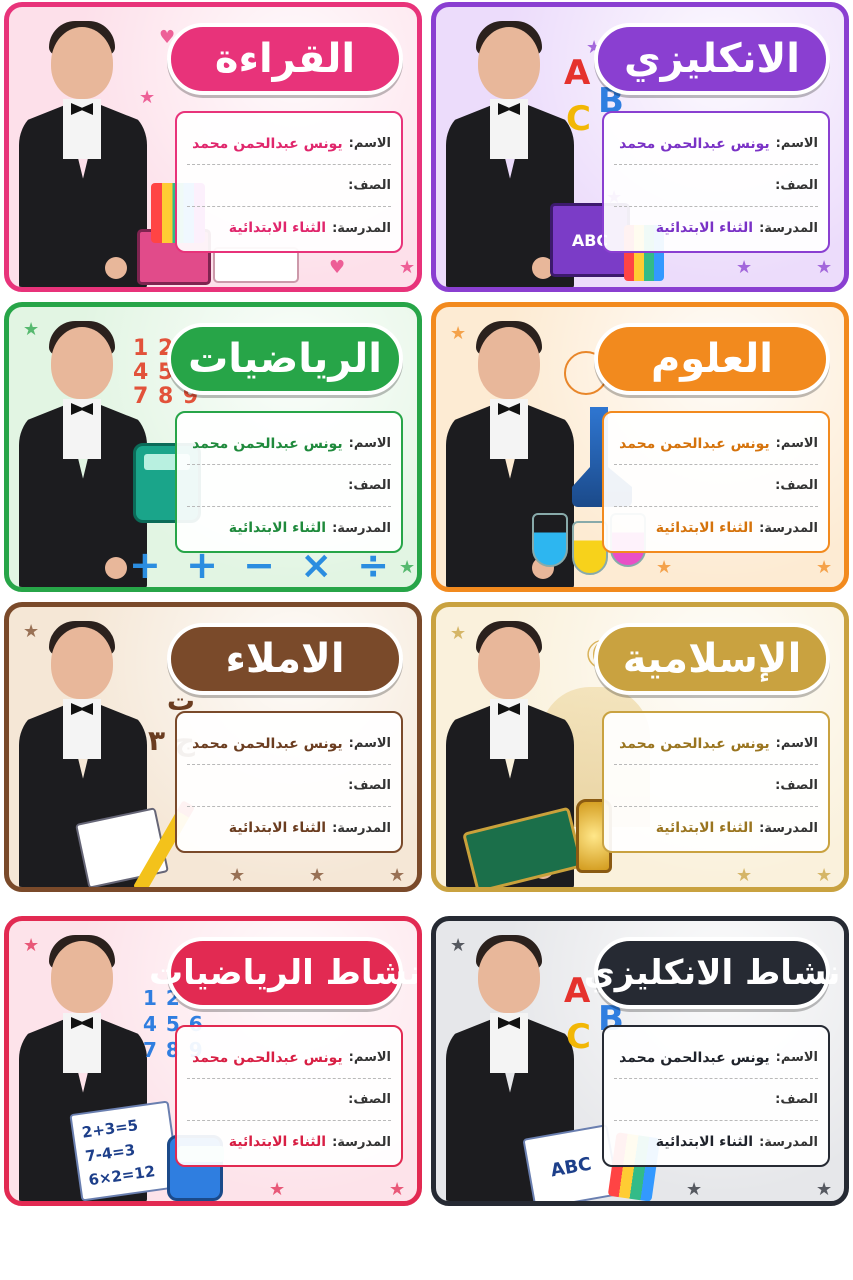 The height and width of the screenshot is (1280, 853). What do you see at coordinates (81, 153) in the screenshot?
I see `boy-photo` at bounding box center [81, 153].